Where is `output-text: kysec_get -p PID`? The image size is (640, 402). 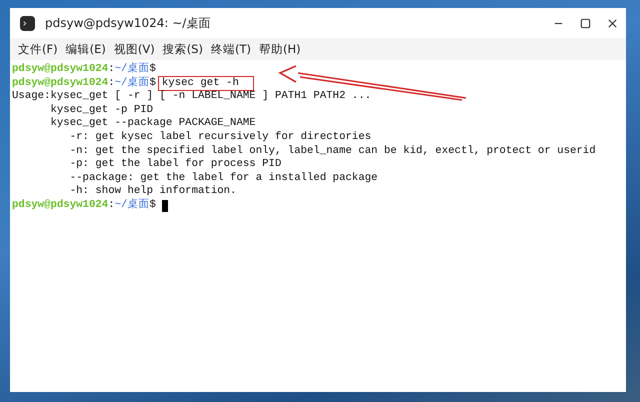
output-text: kysec_get -p PID is located at coordinates (101, 110).